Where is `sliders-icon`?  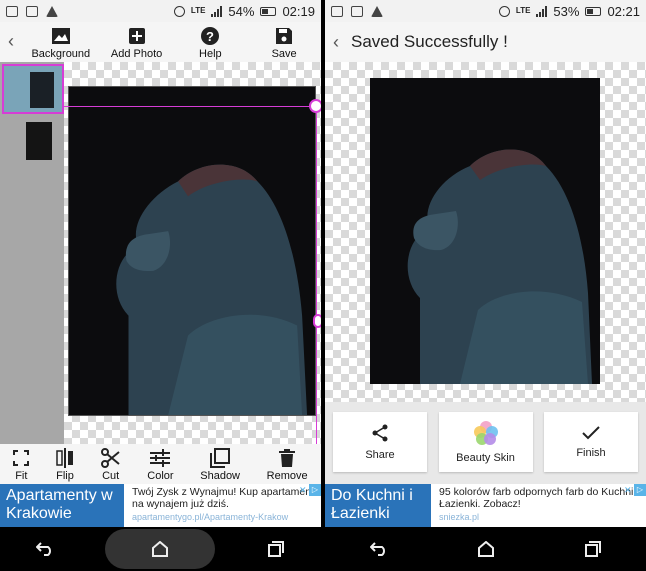 sliders-icon is located at coordinates (160, 458).